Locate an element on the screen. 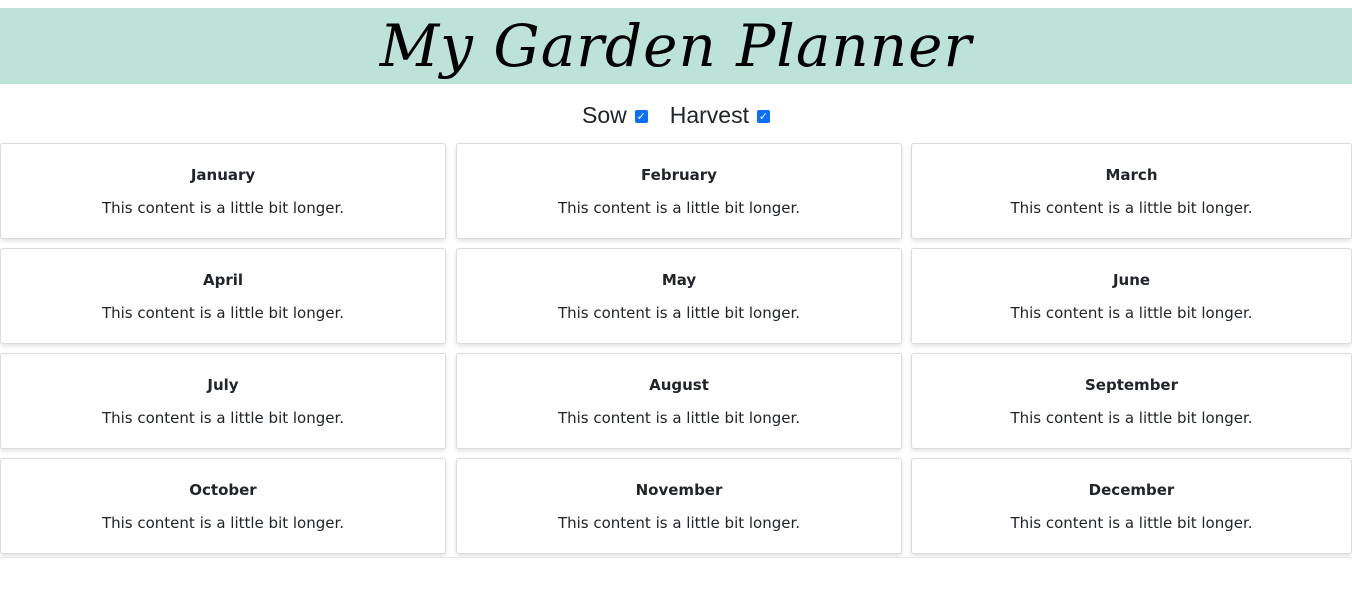  page-title: My Garden Planner is located at coordinates (676, 46).